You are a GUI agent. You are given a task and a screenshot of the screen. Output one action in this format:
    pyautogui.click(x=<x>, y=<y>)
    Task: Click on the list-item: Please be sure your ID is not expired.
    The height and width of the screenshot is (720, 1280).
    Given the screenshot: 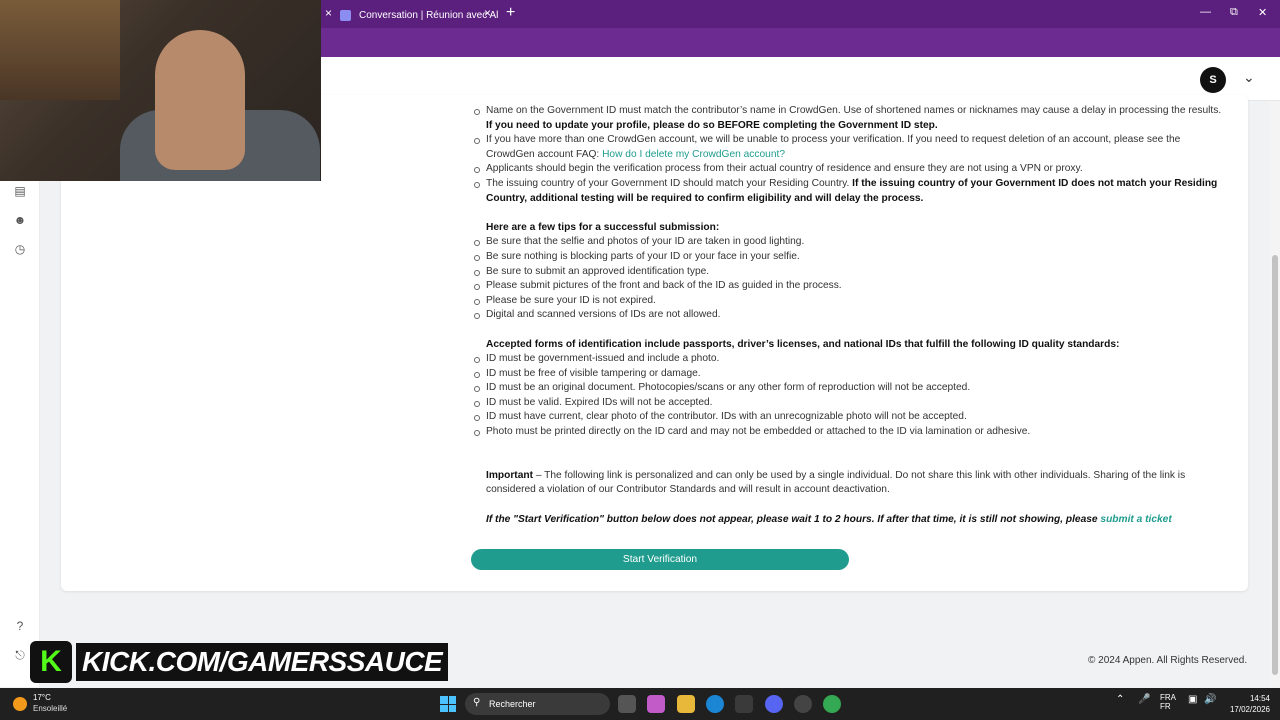 What is the action you would take?
    pyautogui.click(x=847, y=301)
    